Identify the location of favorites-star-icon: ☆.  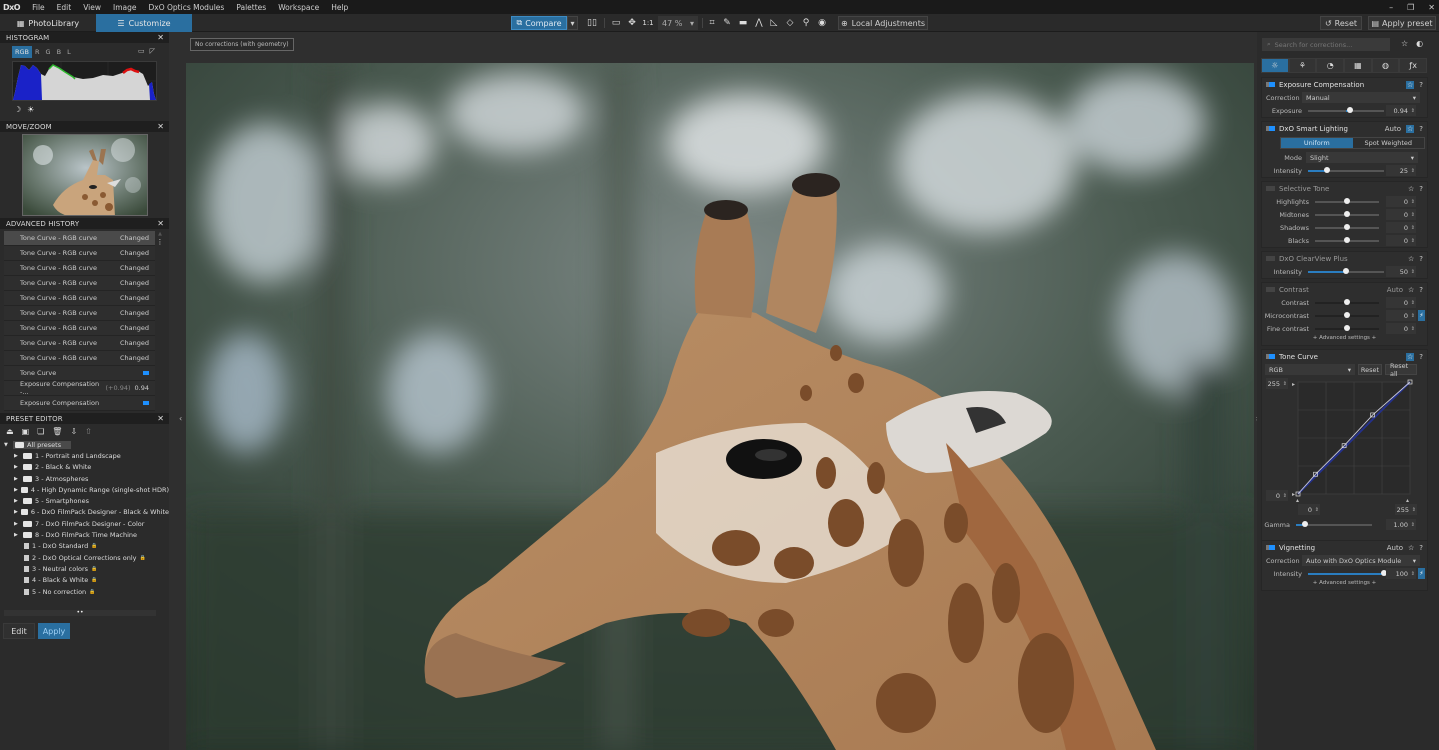
(1404, 43).